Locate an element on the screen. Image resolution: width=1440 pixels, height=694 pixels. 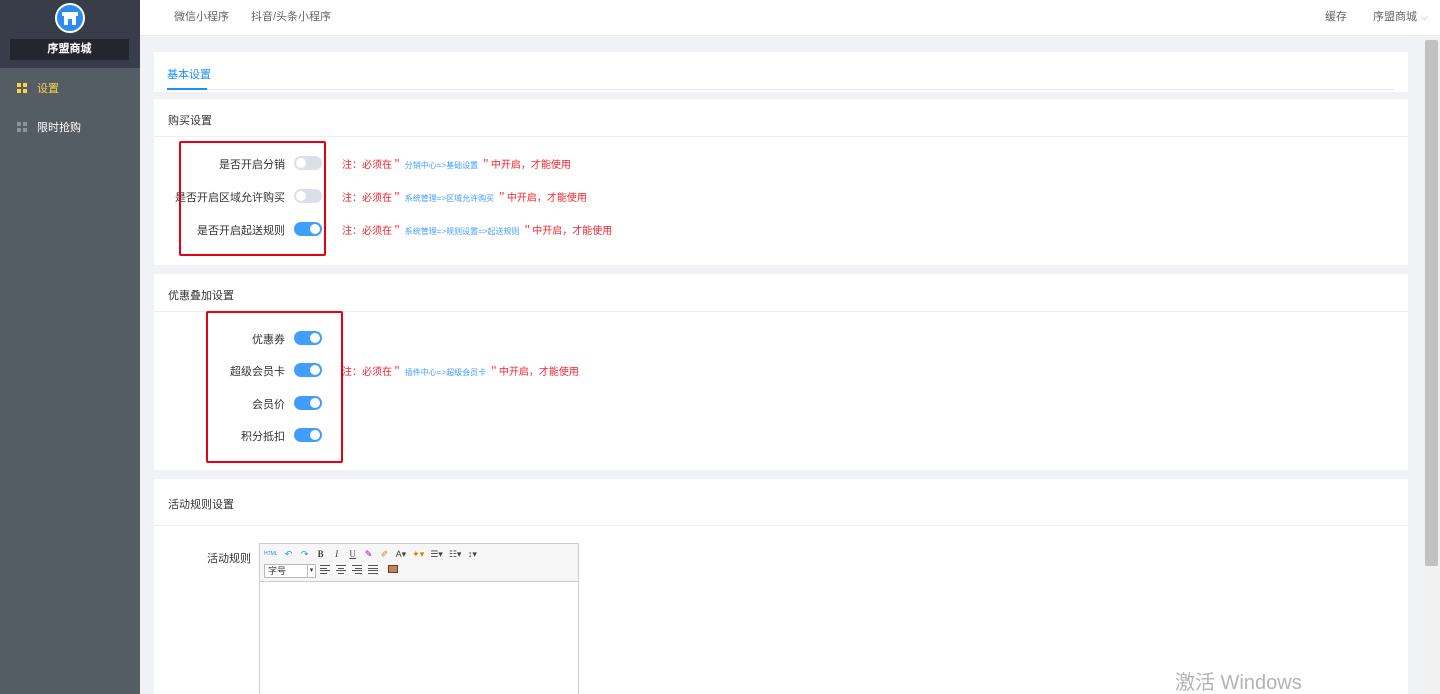
align-left-icon is located at coordinates (325, 569).